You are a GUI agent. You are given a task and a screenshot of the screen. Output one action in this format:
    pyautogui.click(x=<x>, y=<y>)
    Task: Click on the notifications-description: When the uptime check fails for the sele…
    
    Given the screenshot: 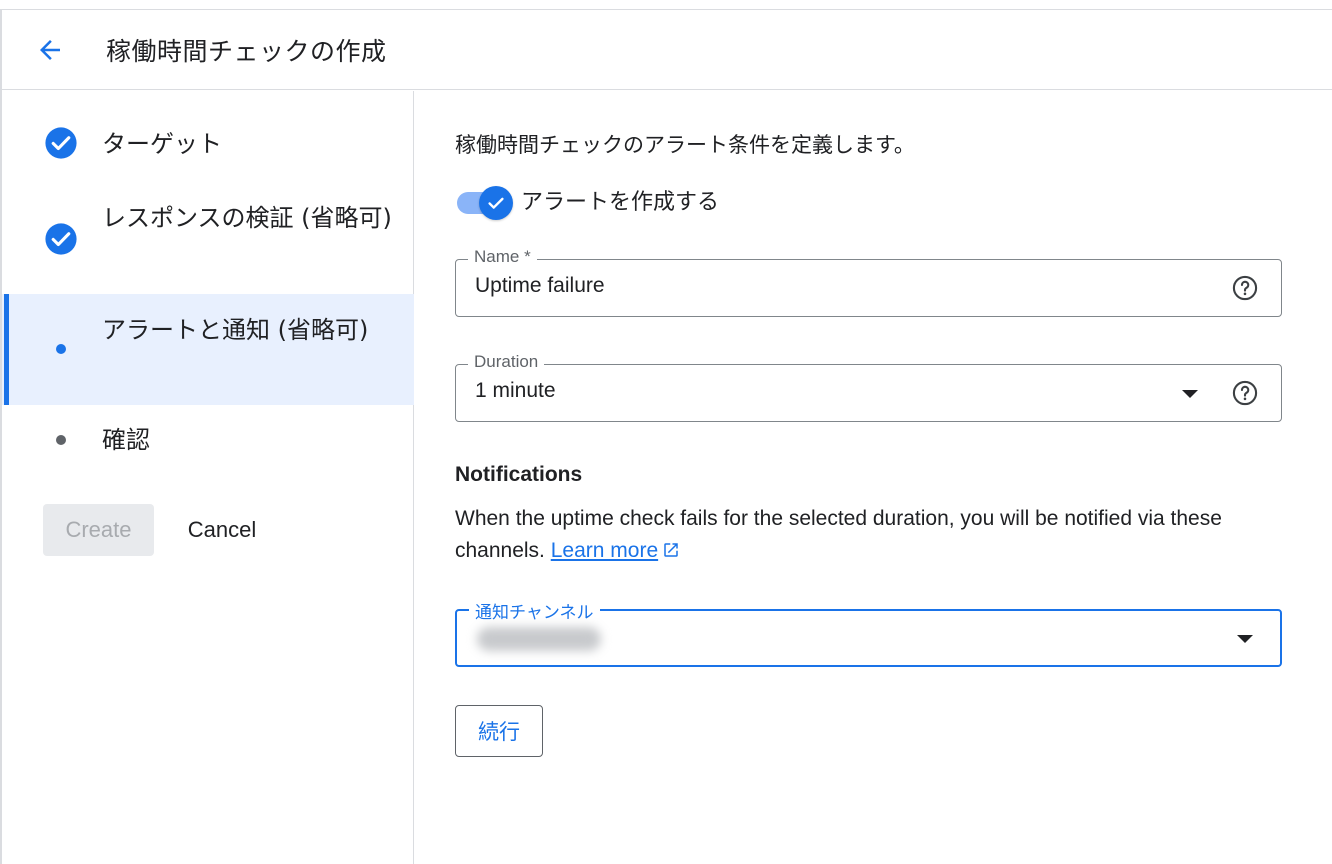 What is the action you would take?
    pyautogui.click(x=875, y=535)
    